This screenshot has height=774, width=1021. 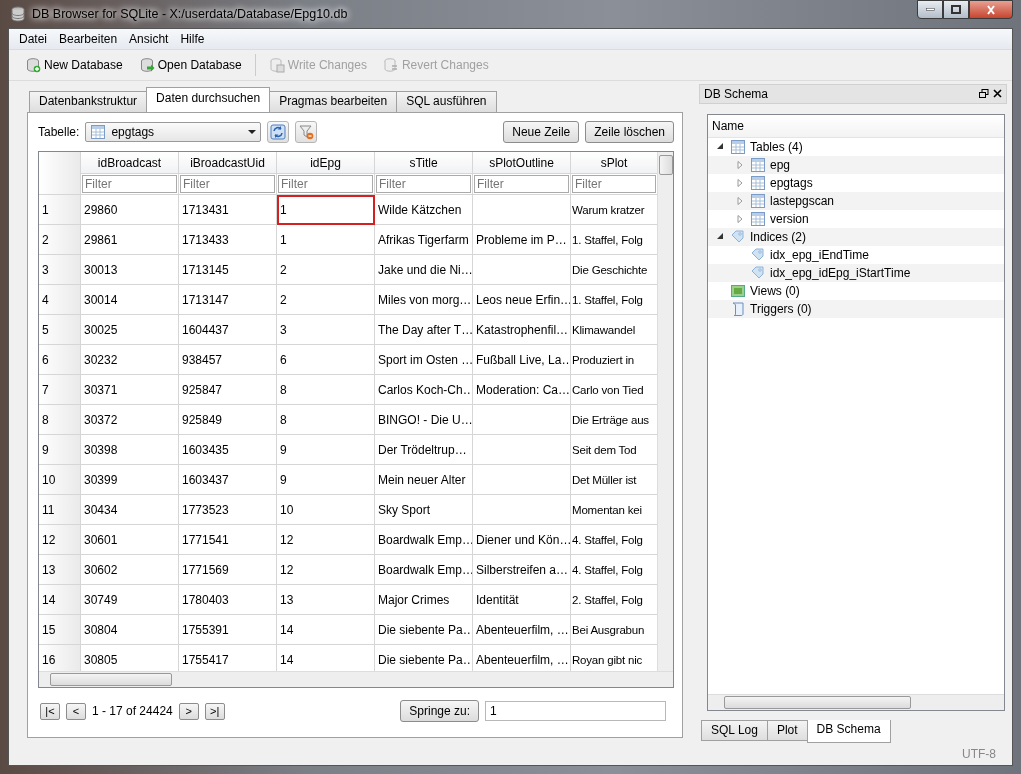 What do you see at coordinates (439, 711) in the screenshot?
I see `goto-button: Springe zu:` at bounding box center [439, 711].